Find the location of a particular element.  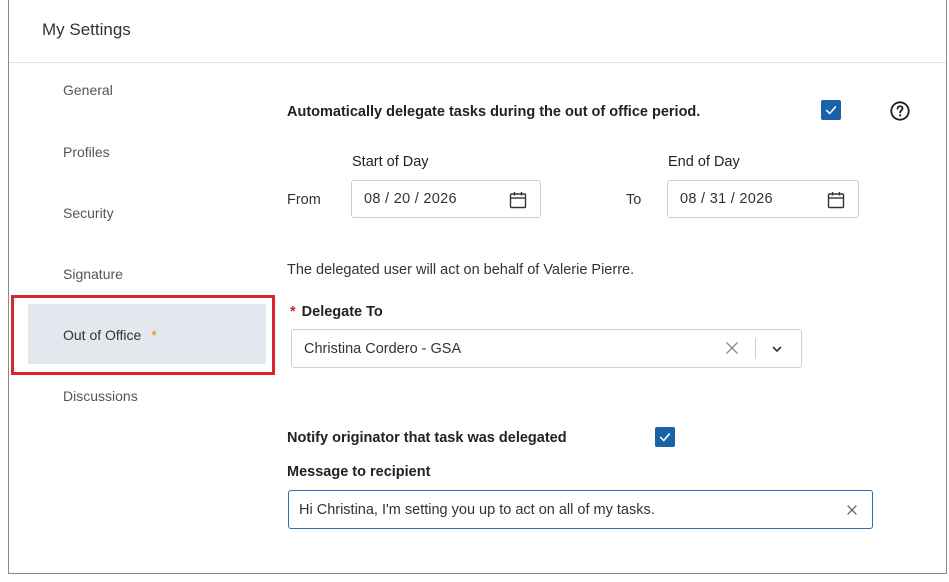

sidebar-item-label: Out of Office is located at coordinates (102, 335).